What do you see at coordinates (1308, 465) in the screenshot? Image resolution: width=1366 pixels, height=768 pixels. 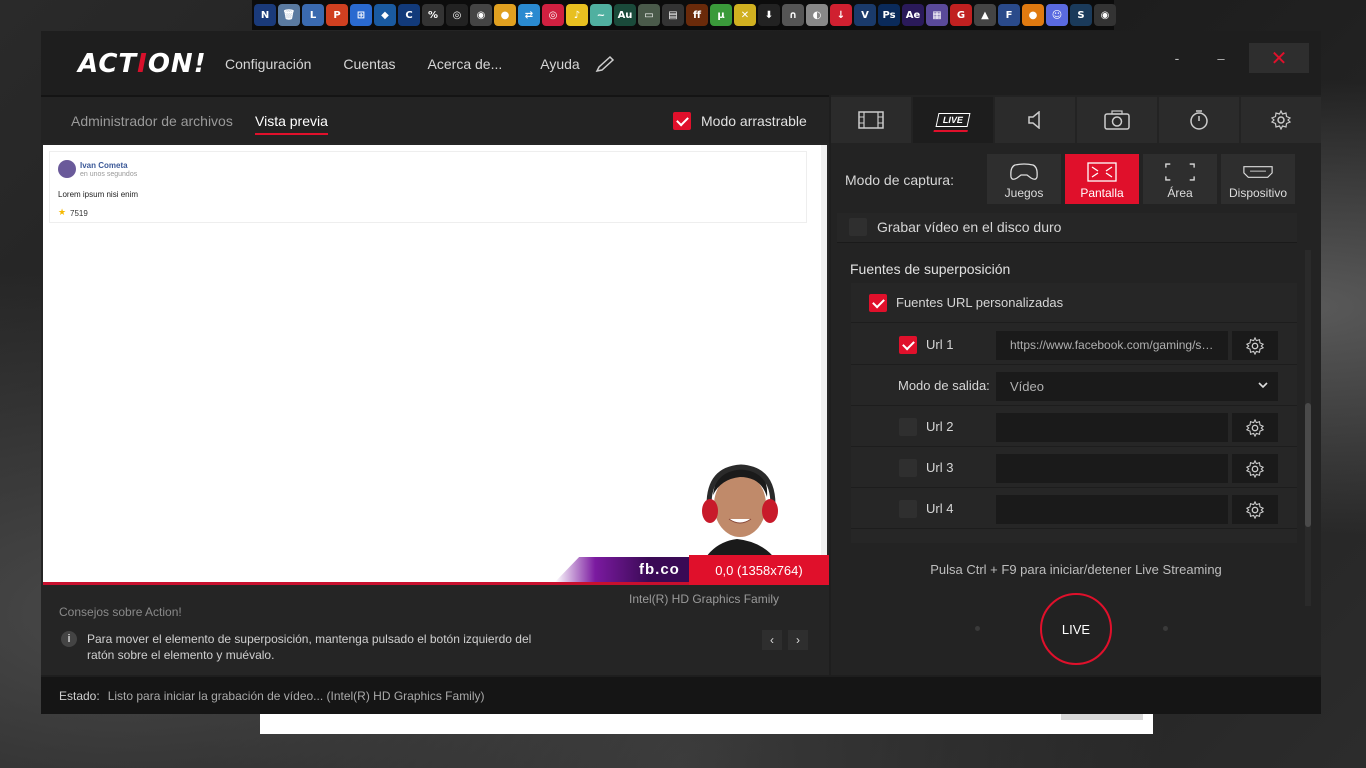 I see `settings-scrollbar-thumb` at bounding box center [1308, 465].